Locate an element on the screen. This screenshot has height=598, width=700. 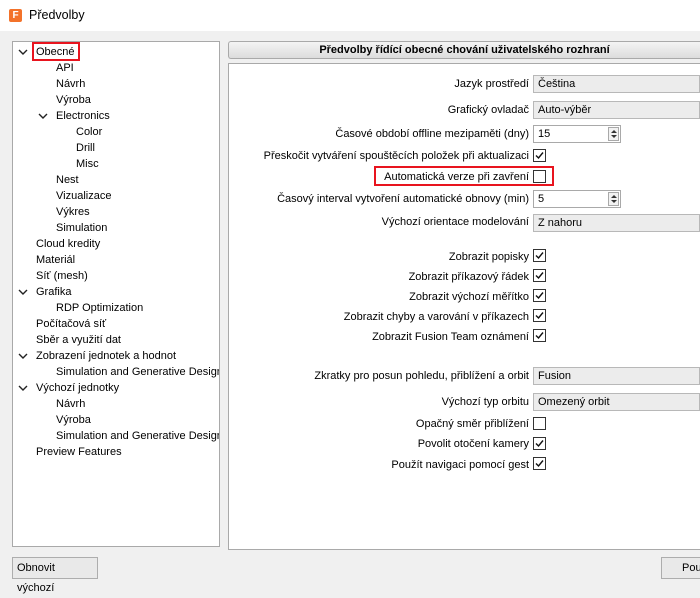
model-orientation-dropdown: Z nahoru is located at coordinates (616, 223).